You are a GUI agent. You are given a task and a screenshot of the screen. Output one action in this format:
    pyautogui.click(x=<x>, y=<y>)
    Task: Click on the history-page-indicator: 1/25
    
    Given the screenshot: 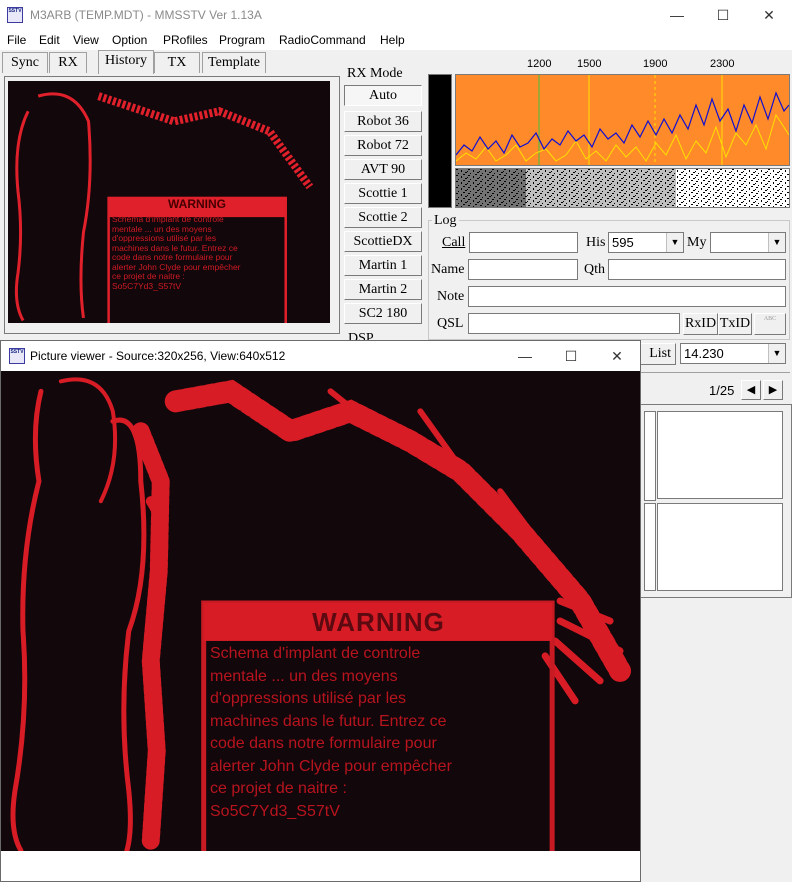 What is the action you would take?
    pyautogui.click(x=722, y=390)
    